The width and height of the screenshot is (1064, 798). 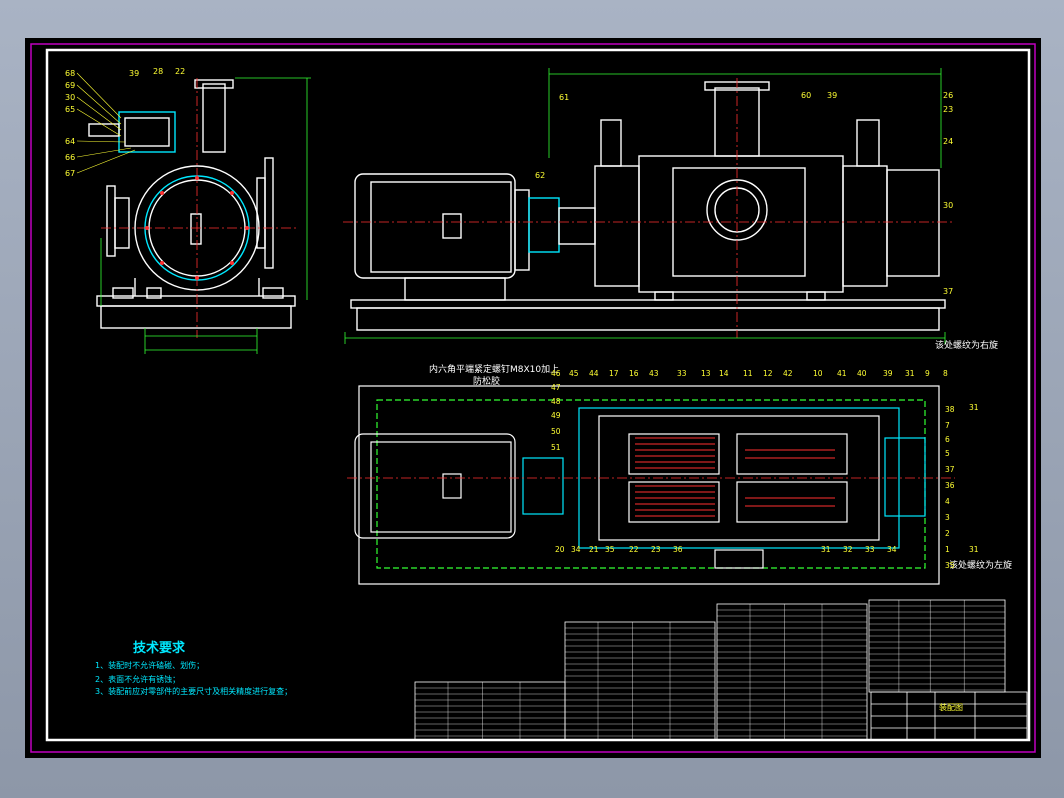 I want to click on title-block, so click(x=949, y=716).